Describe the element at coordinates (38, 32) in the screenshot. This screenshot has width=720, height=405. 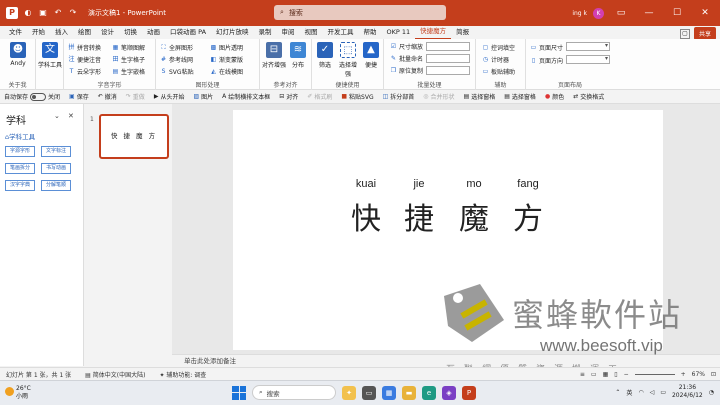
I see `tab-home: 开始` at that location.